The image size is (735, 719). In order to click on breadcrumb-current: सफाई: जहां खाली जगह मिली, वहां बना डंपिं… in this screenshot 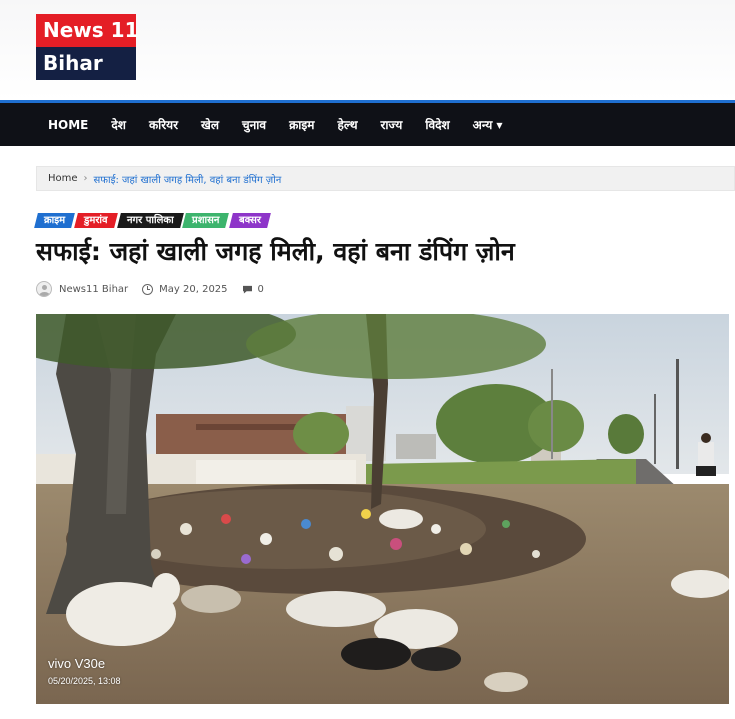, I will do `click(187, 180)`.